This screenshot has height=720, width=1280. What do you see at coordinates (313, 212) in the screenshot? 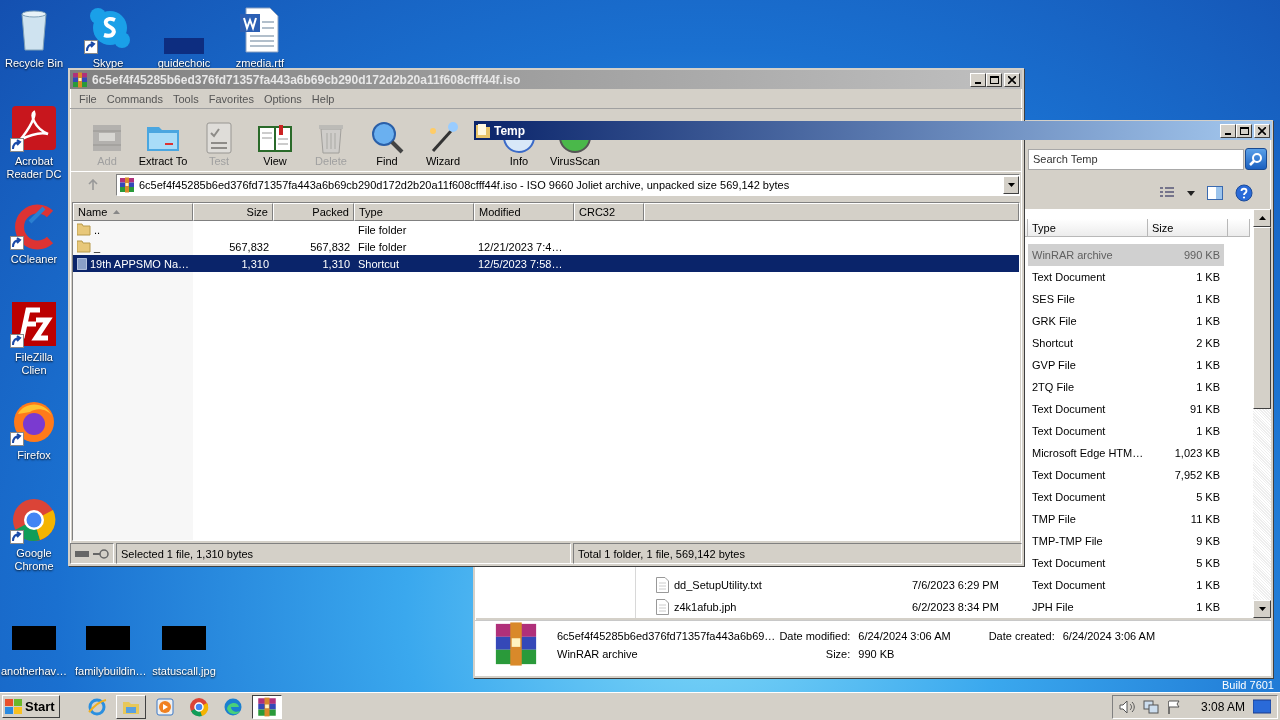
I see `column-header: Packed` at bounding box center [313, 212].